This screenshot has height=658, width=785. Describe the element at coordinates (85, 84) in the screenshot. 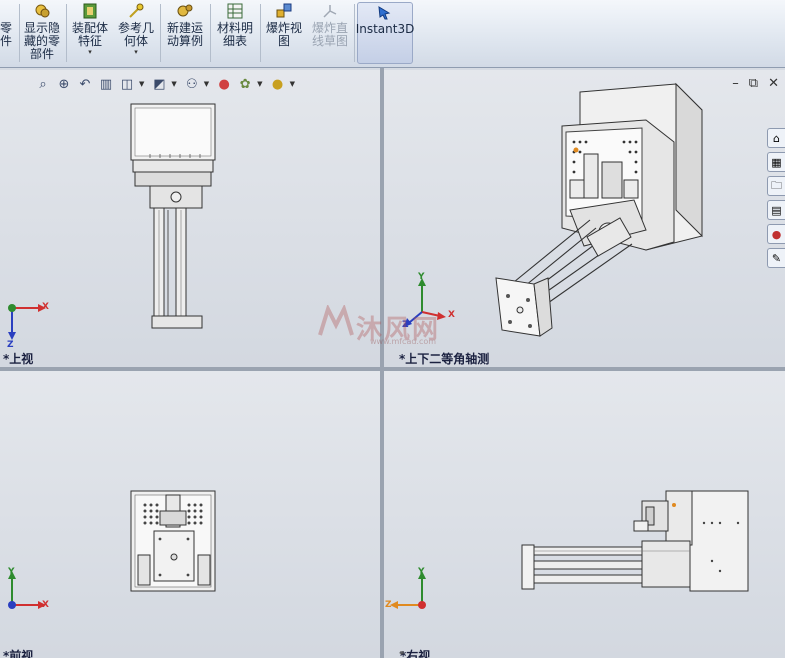

I see `previous-view-icon: ↶` at that location.